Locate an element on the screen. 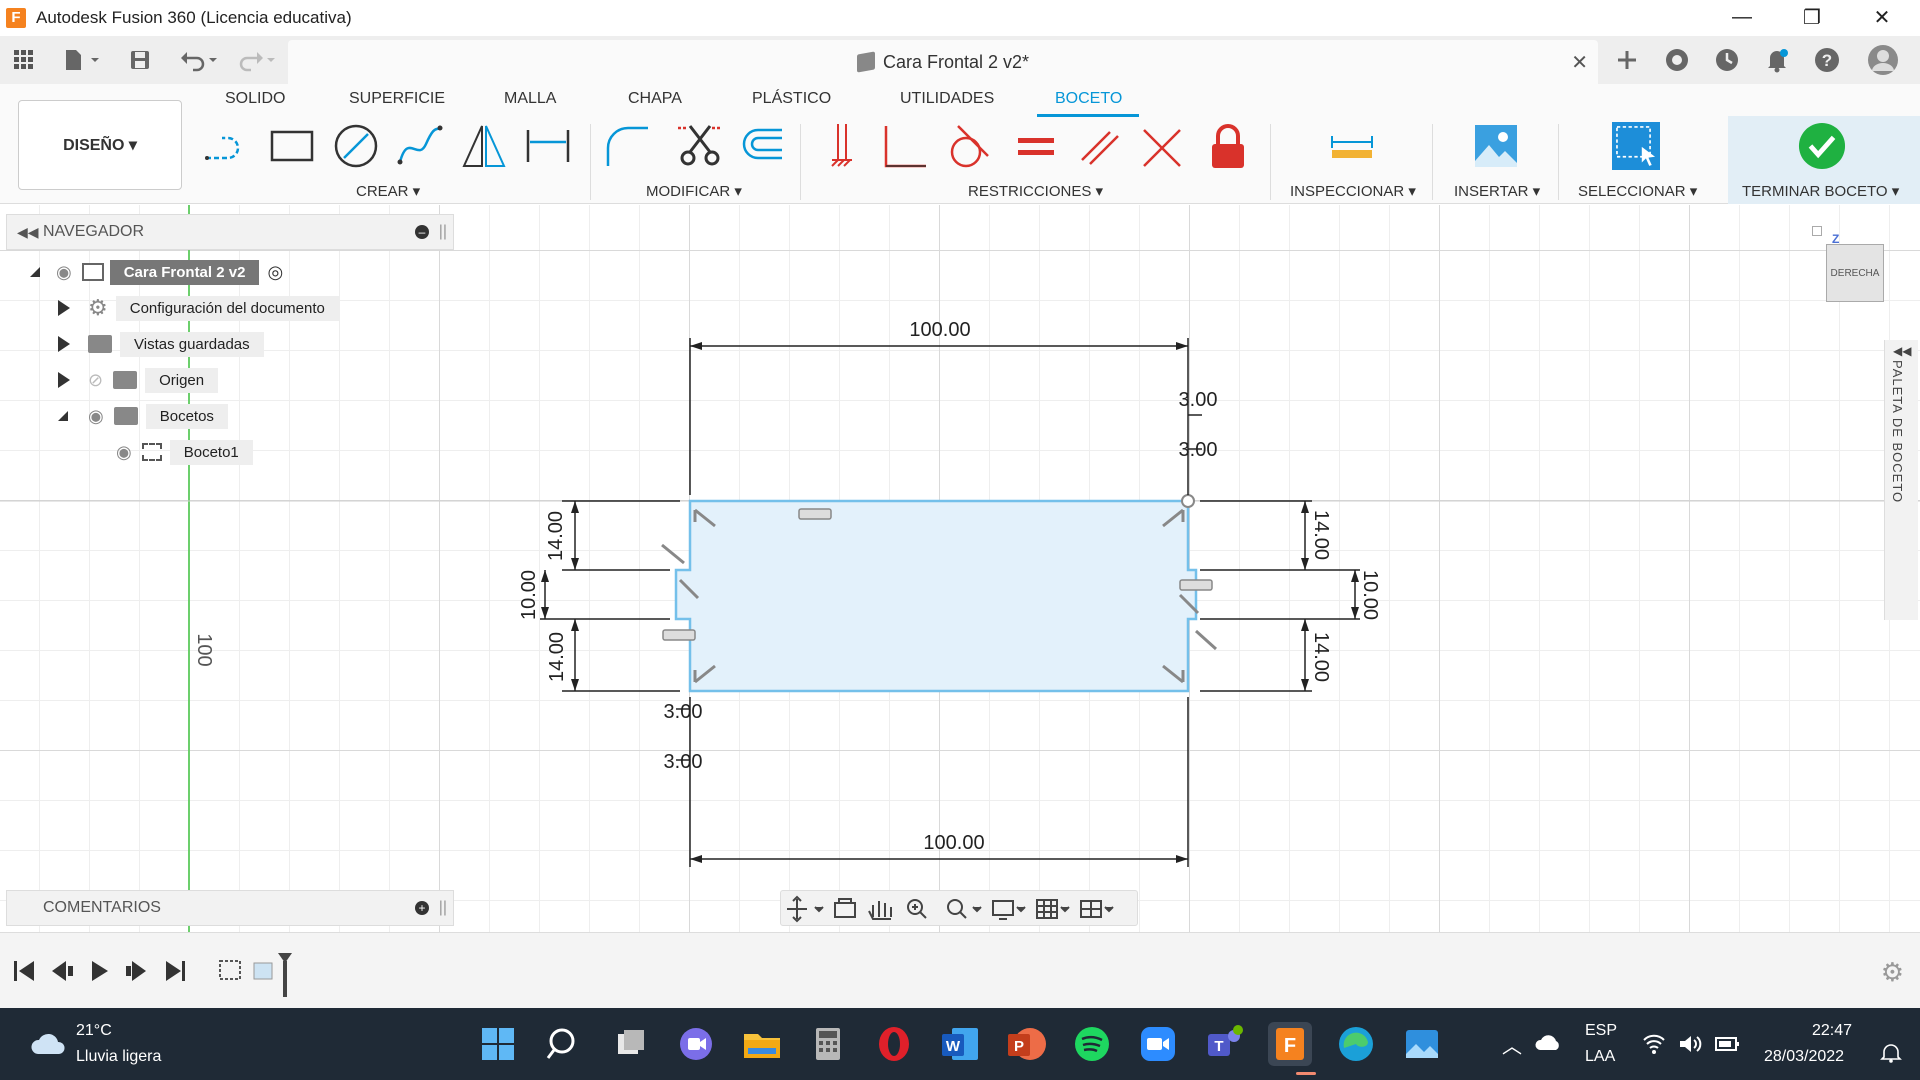 Image resolution: width=1920 pixels, height=1080 pixels. extensions-icon is located at coordinates (1677, 60).